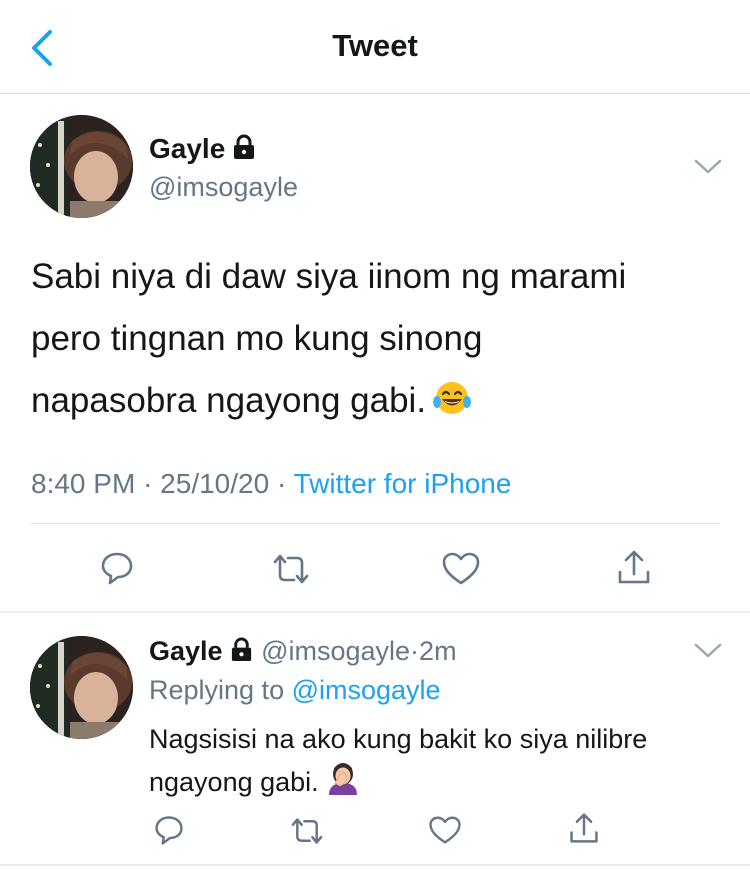 This screenshot has height=869, width=750. I want to click on divider, so click(375, 523).